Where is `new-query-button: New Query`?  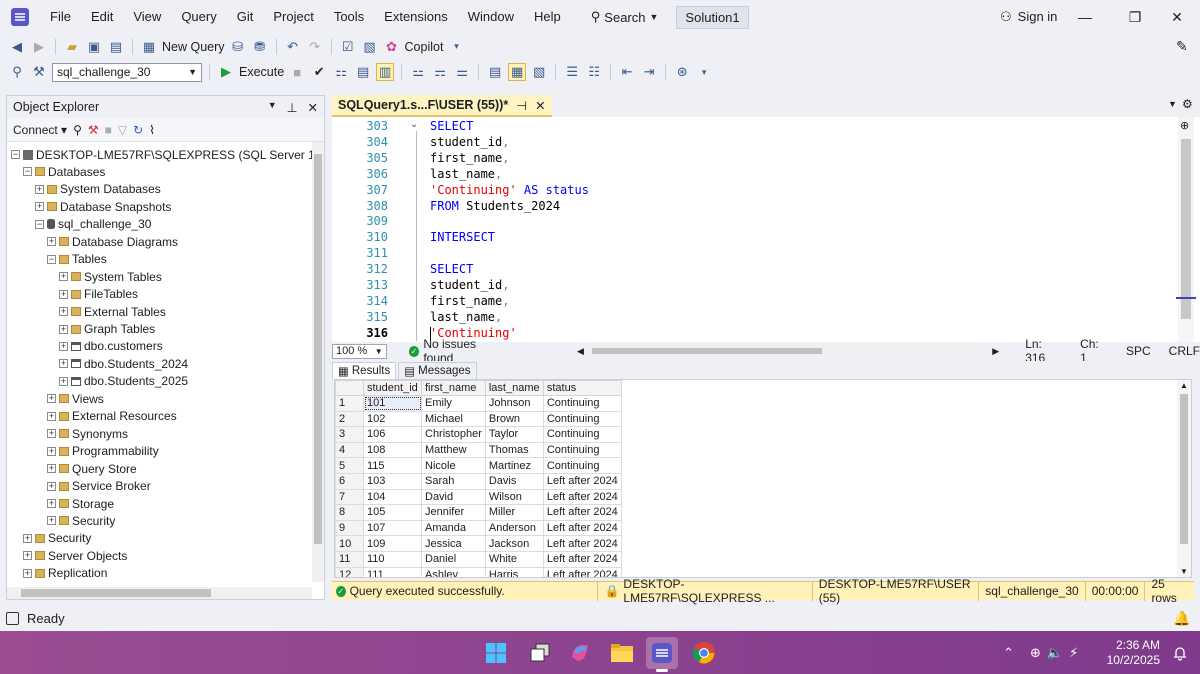
new-query-button: New Query is located at coordinates (193, 47).